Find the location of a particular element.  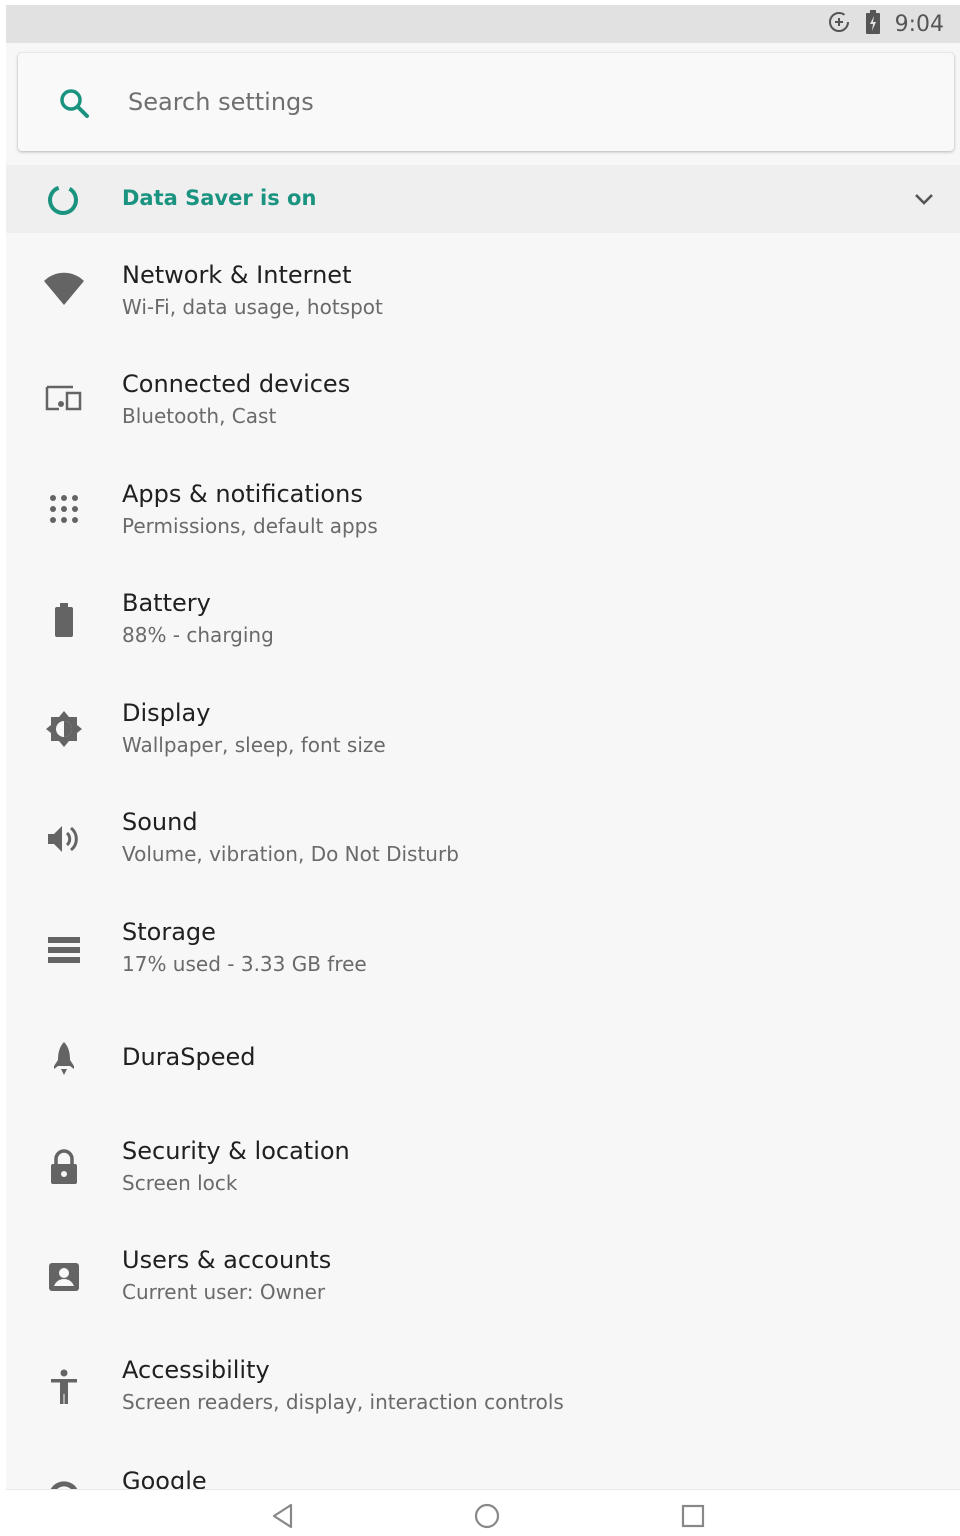

item-title: Users & accounts is located at coordinates (227, 1260).